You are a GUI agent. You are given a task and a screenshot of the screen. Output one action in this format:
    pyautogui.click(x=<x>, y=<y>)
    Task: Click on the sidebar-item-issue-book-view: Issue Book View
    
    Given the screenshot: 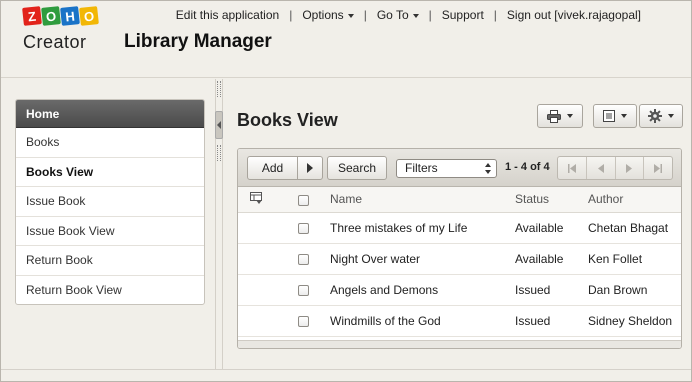 What is the action you would take?
    pyautogui.click(x=110, y=231)
    